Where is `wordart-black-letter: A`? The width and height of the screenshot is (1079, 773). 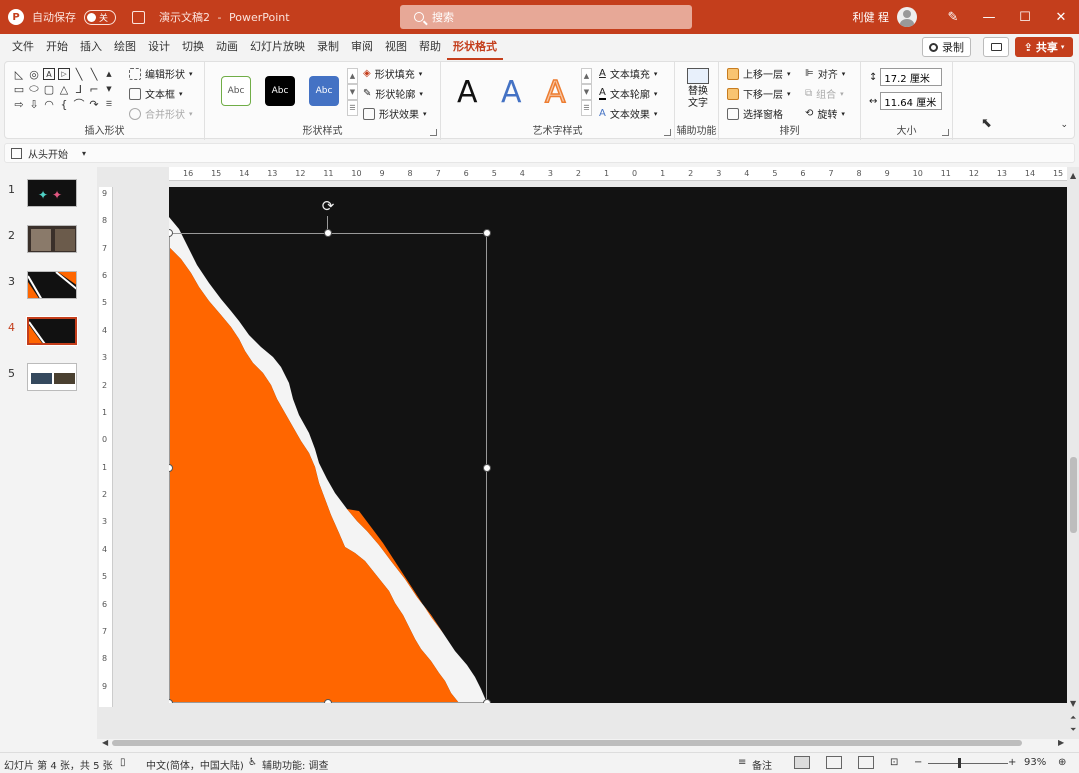
wordart-black-letter: A is located at coordinates (467, 93).